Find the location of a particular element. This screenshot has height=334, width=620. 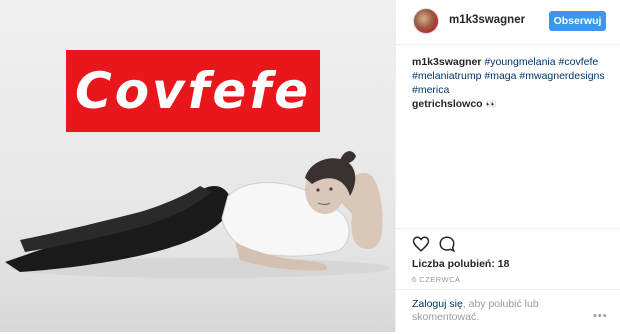

post-header: m1k3swagner Obserwuj is located at coordinates (508, 22).